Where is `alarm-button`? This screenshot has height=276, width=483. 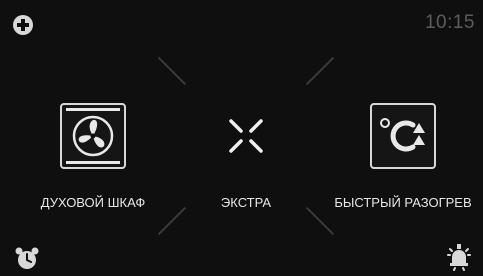
alarm-button is located at coordinates (27, 258).